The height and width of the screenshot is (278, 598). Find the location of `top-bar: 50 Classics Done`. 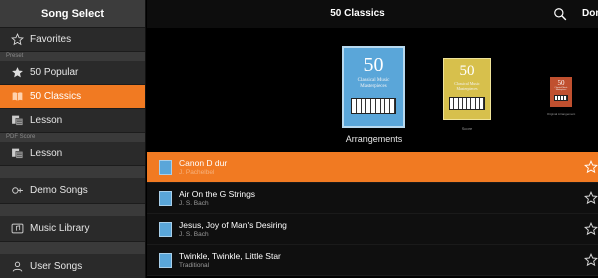

top-bar: 50 Classics Done is located at coordinates (372, 14).